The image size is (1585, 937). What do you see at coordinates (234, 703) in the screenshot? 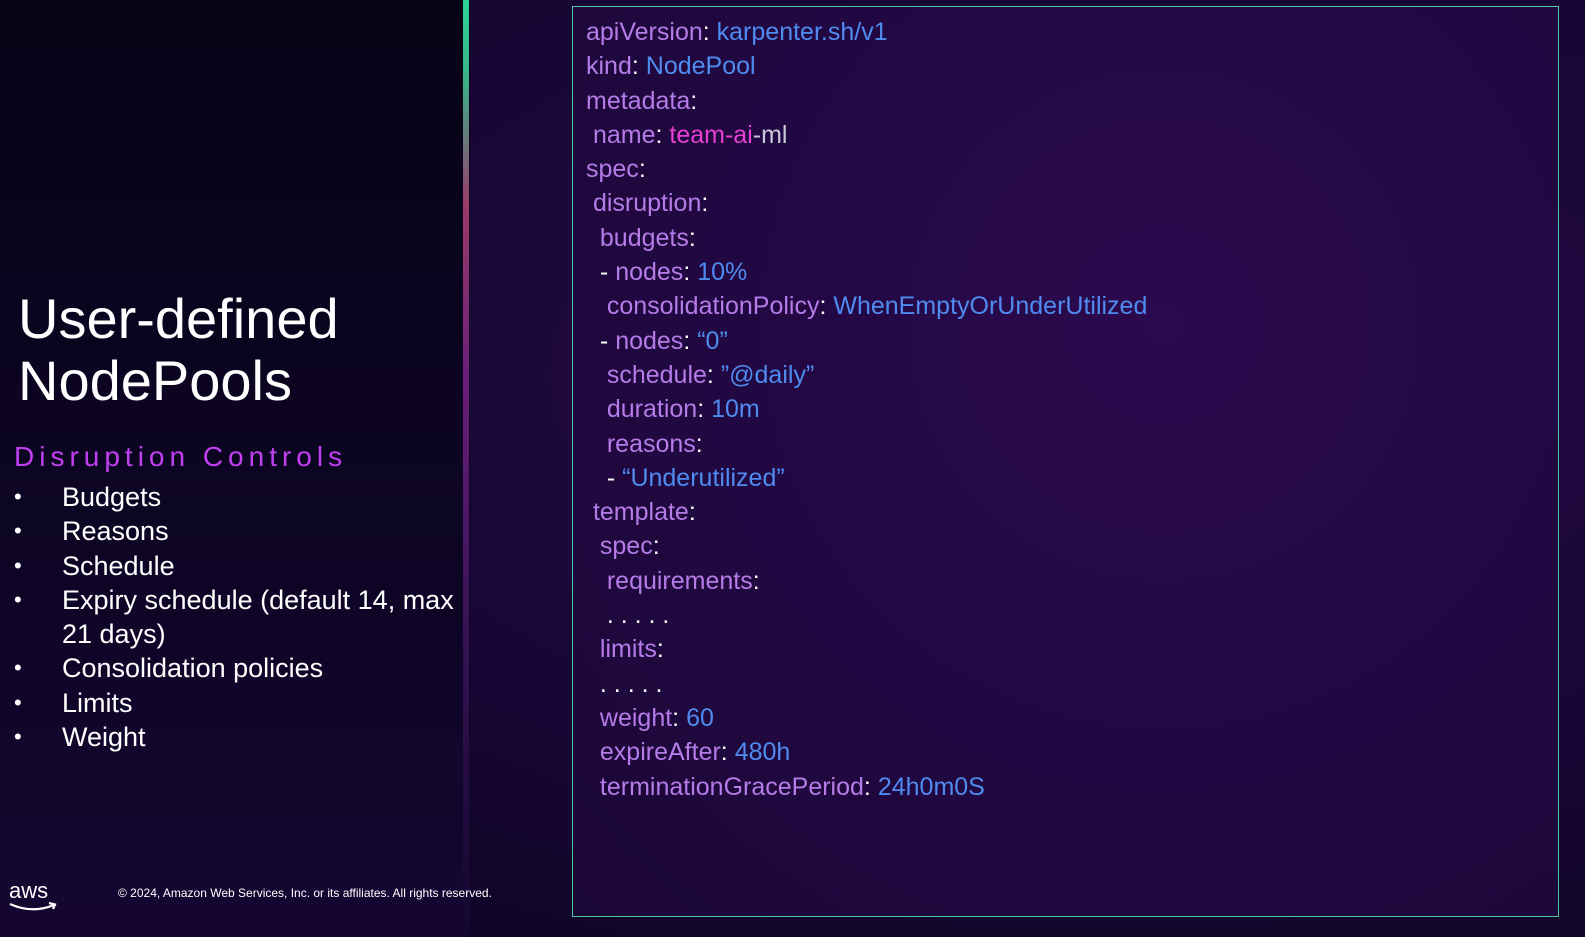
I see `bullet-item: • Limits` at bounding box center [234, 703].